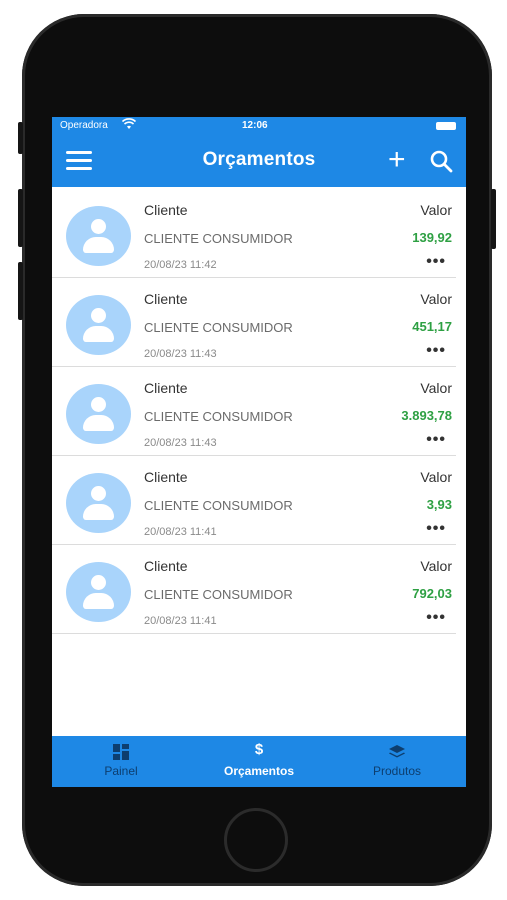 This screenshot has height=900, width=507. I want to click on tab-painel: Painel, so click(121, 761).